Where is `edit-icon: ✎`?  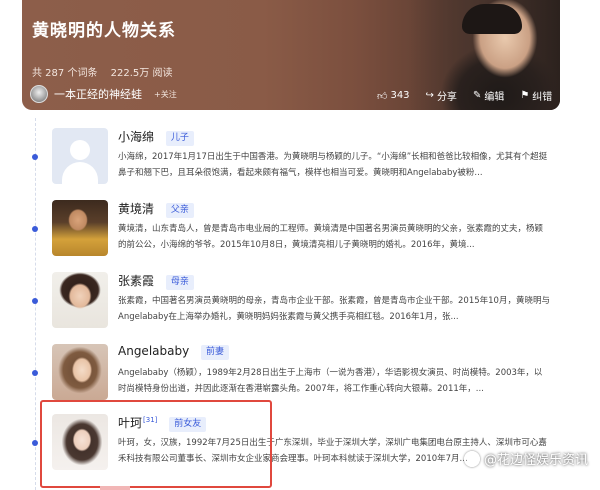 edit-icon: ✎ is located at coordinates (477, 95).